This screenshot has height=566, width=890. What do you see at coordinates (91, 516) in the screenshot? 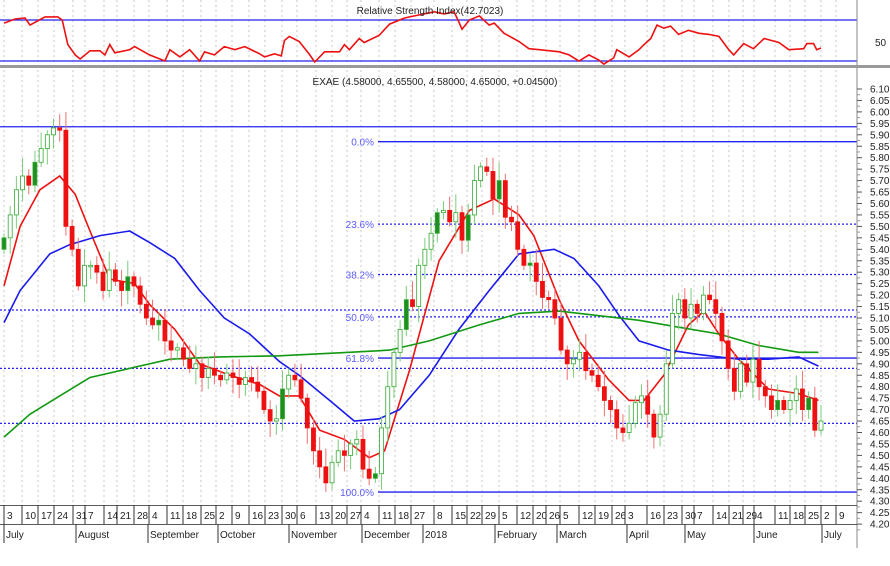
I see `date-tick-label: 7` at bounding box center [91, 516].